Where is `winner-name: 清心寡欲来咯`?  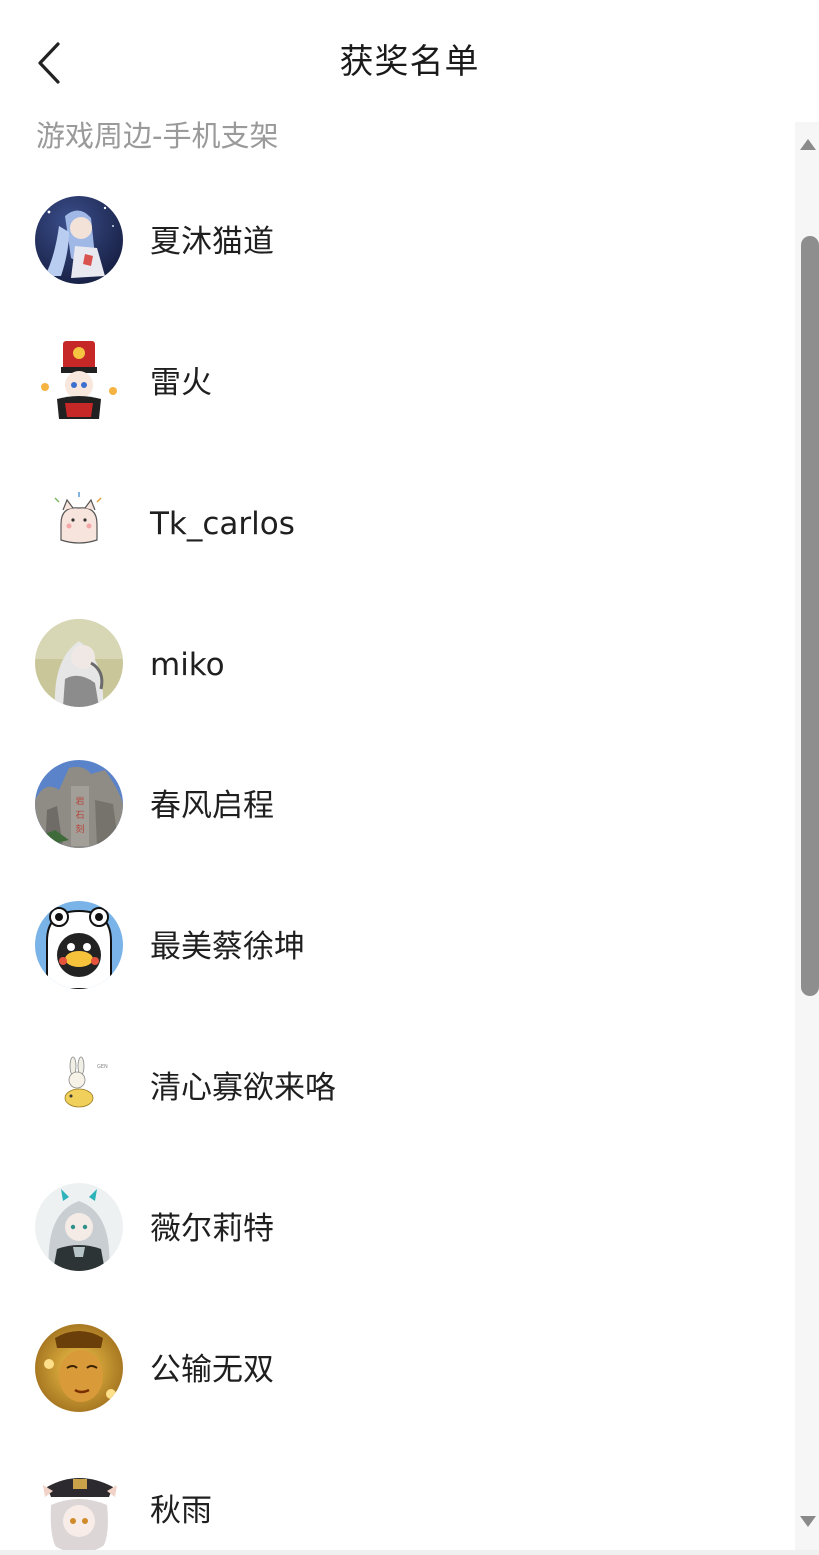
winner-name: 清心寡欲来咯 is located at coordinates (243, 1088).